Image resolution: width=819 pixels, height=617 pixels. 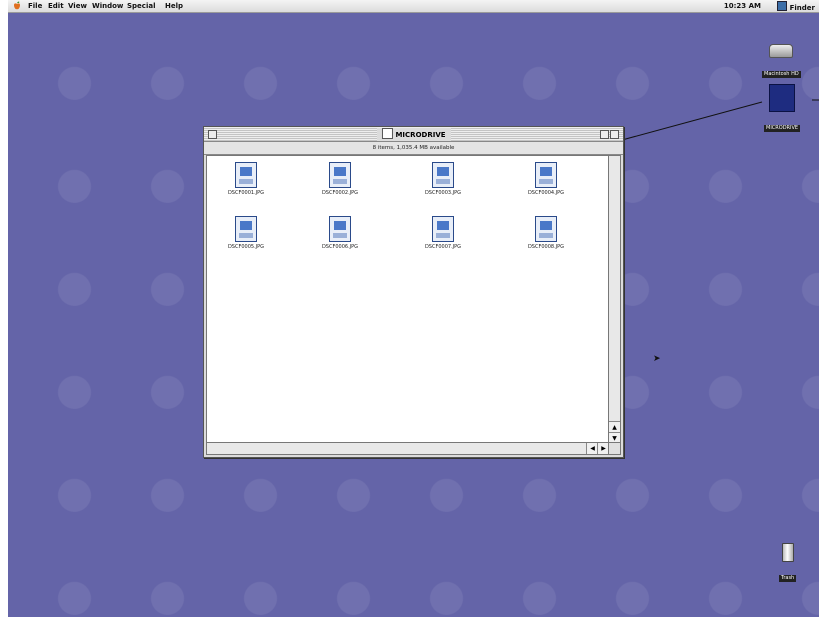 I want to click on file-item: DSCF0008.JPG, so click(x=546, y=233).